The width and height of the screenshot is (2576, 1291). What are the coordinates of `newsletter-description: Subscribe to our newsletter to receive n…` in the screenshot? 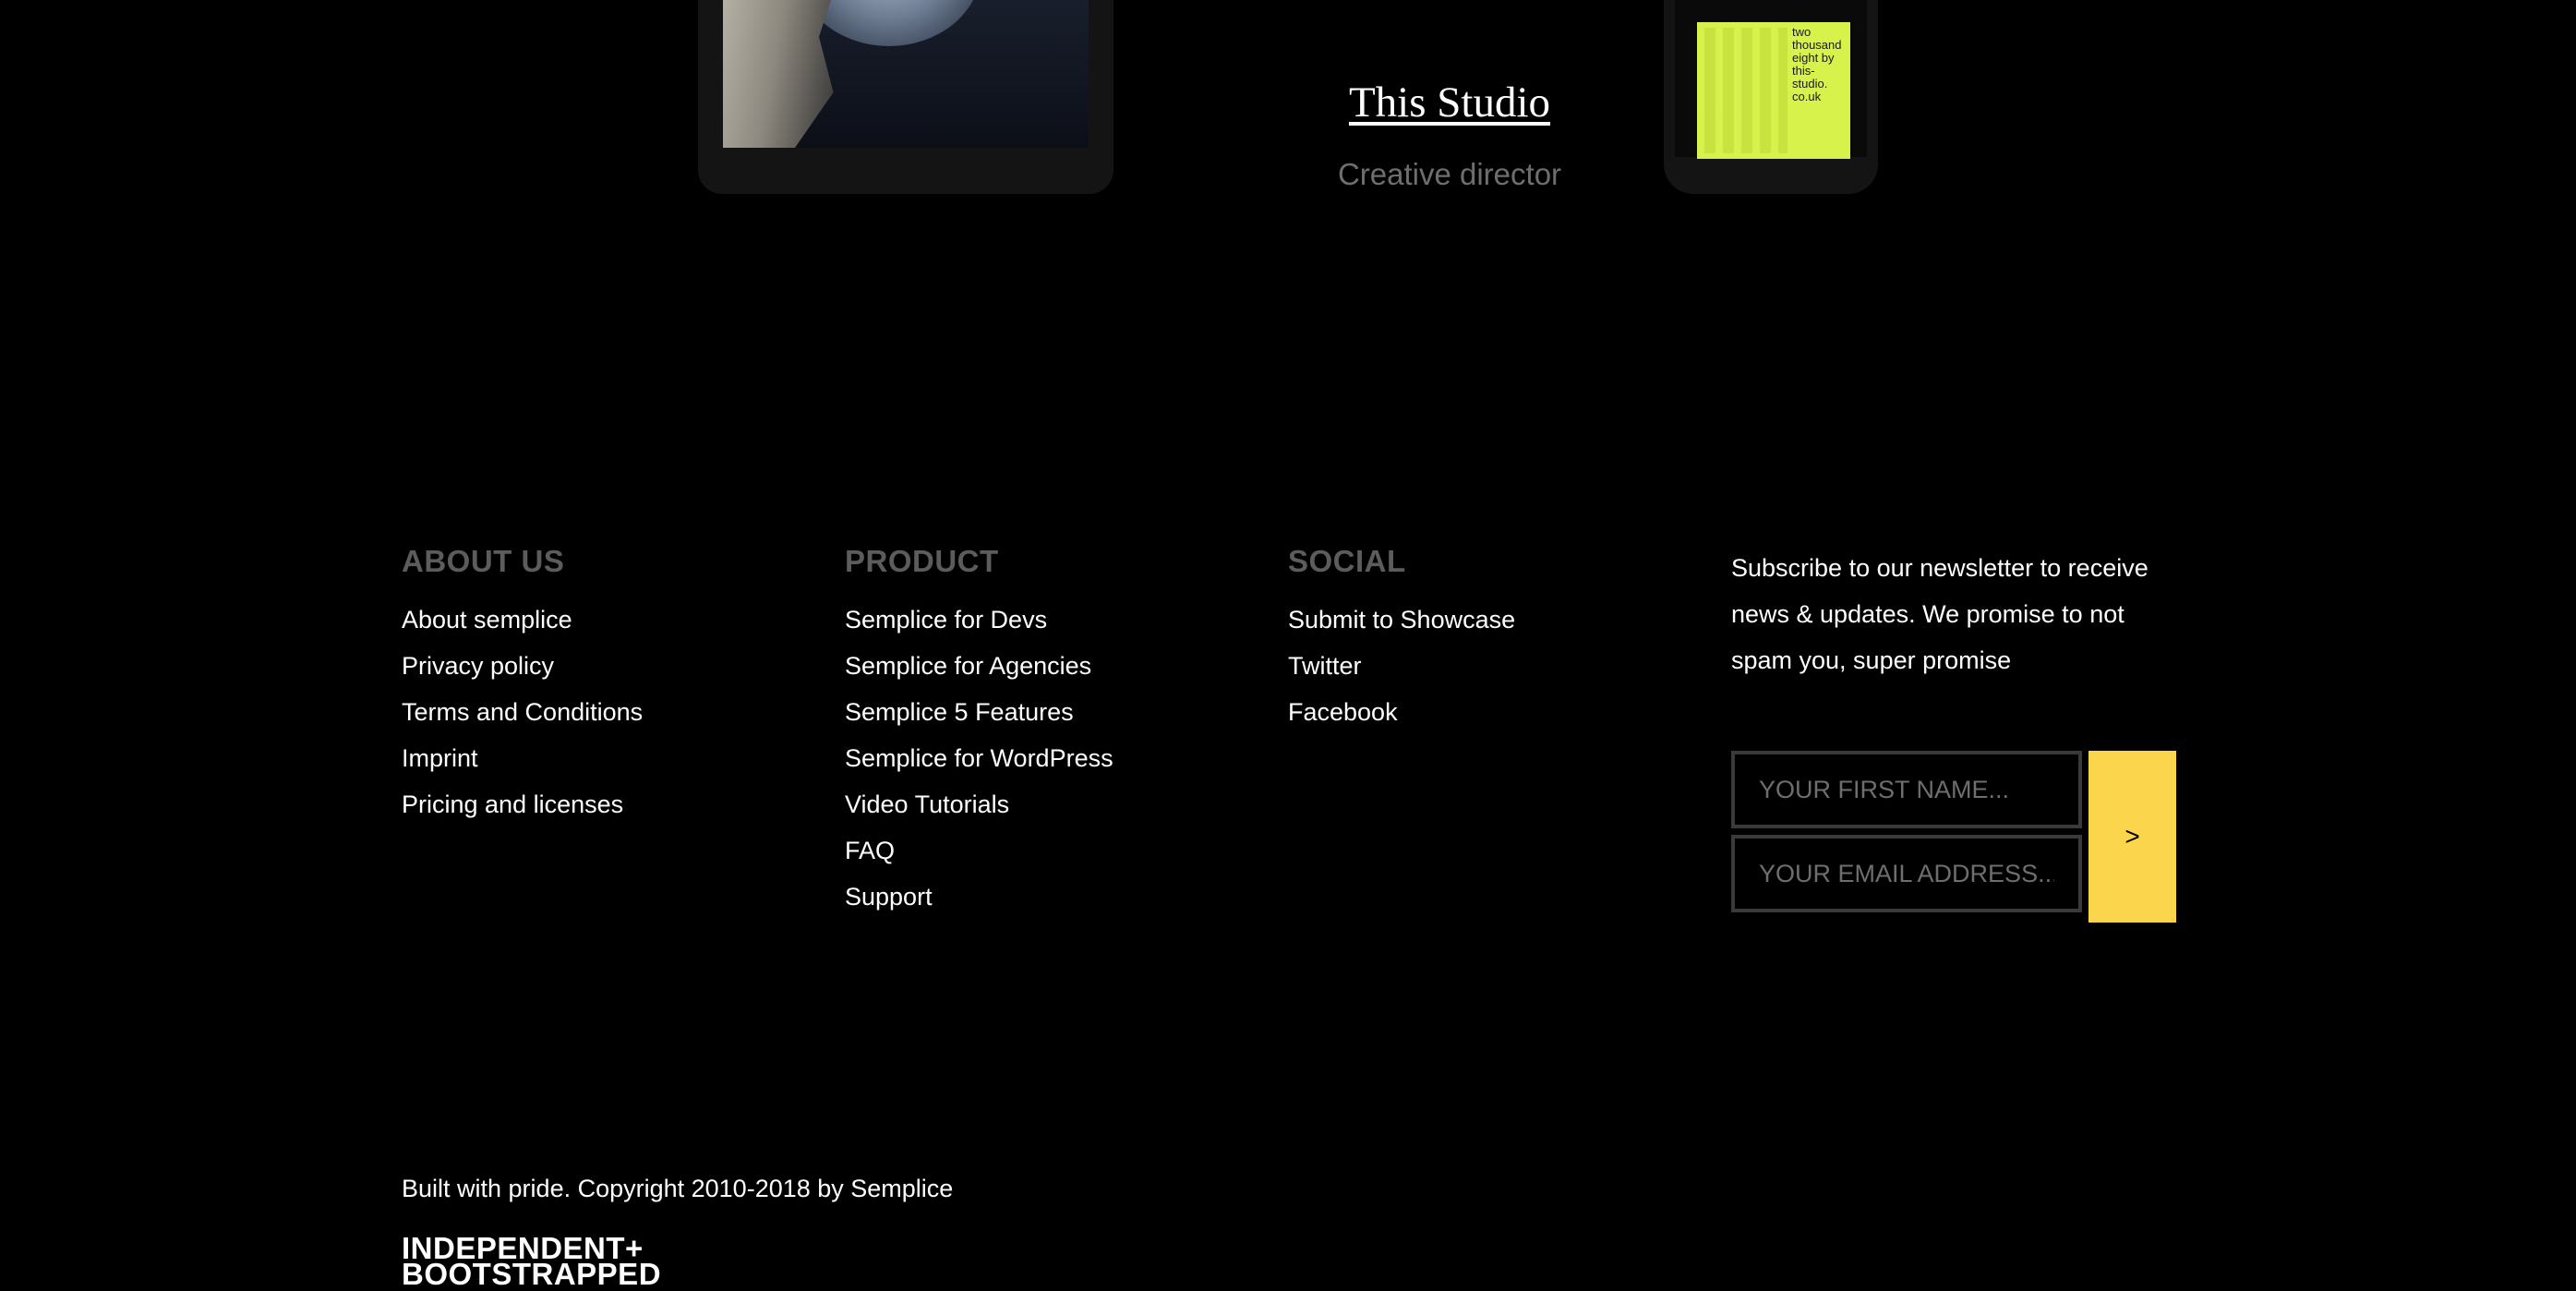 It's located at (1940, 614).